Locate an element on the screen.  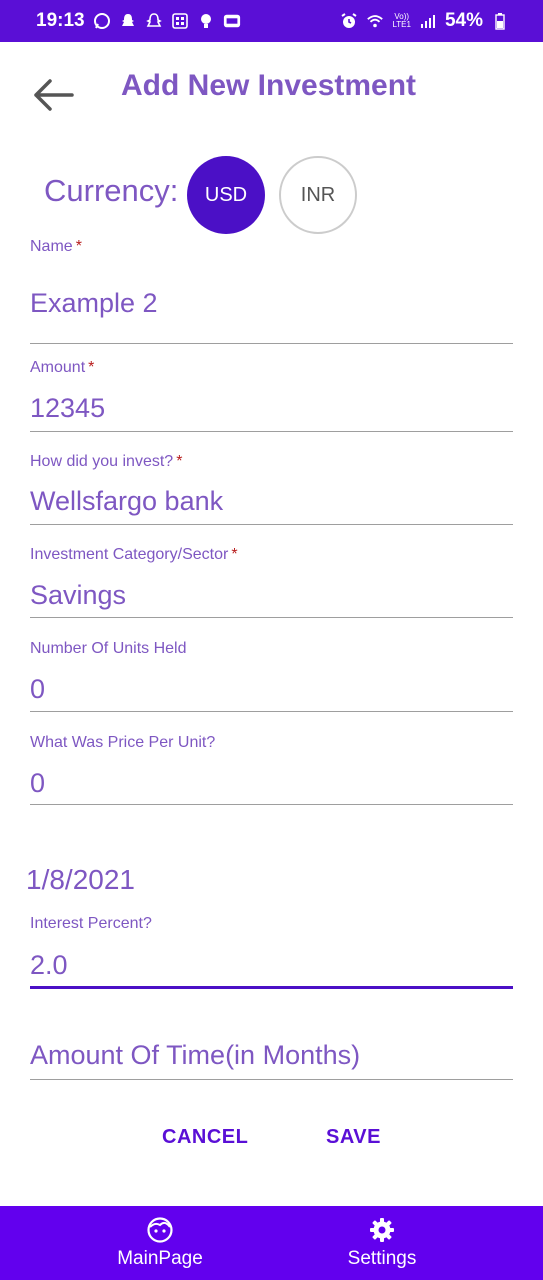
how-invested-label: How did you invest? * is located at coordinates (271, 462).